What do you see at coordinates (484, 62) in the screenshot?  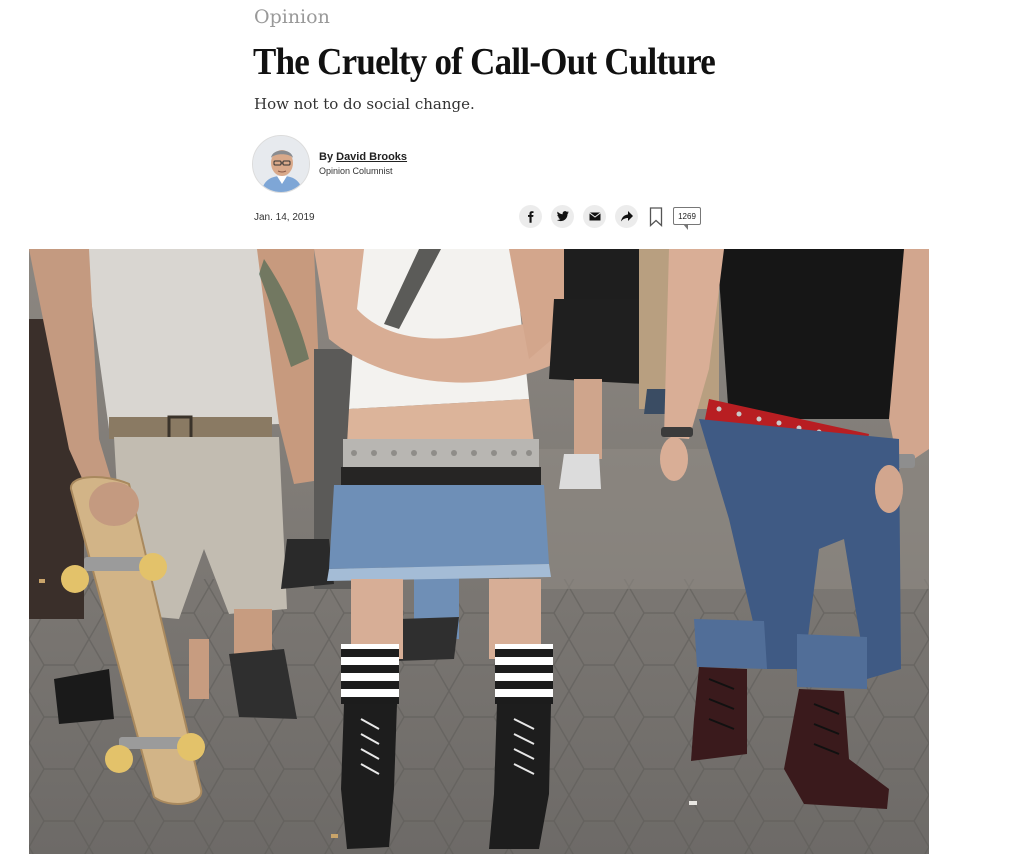 I see `headline: The Cruelty of Call-Out Culture` at bounding box center [484, 62].